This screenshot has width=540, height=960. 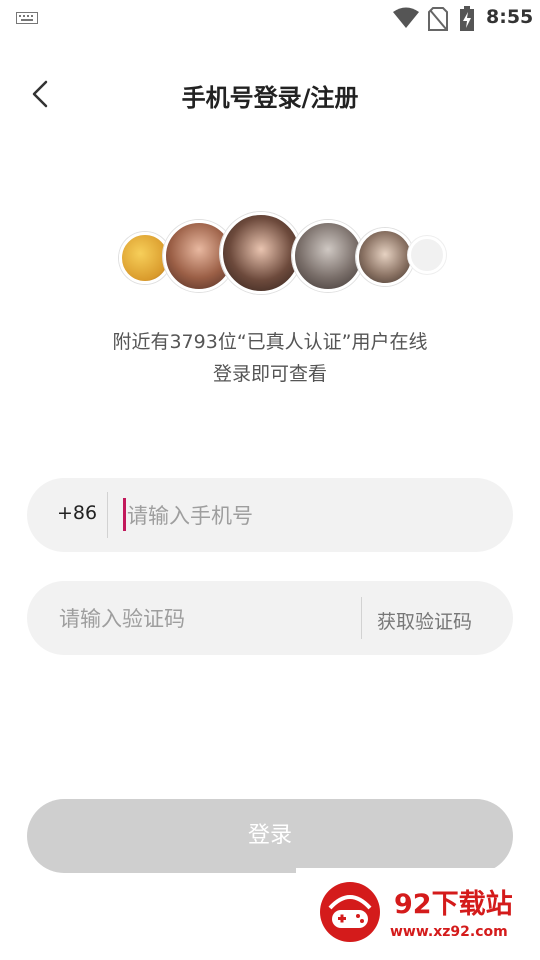 What do you see at coordinates (270, 358) in the screenshot?
I see `nearby-users-text: 附近有3793位“已真人认证”用户在线 登录即可查看` at bounding box center [270, 358].